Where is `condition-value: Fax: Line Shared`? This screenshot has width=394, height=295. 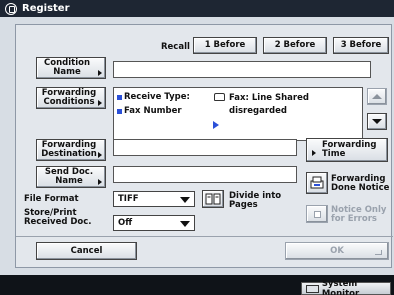
condition-value: Fax: Line Shared is located at coordinates (261, 97).